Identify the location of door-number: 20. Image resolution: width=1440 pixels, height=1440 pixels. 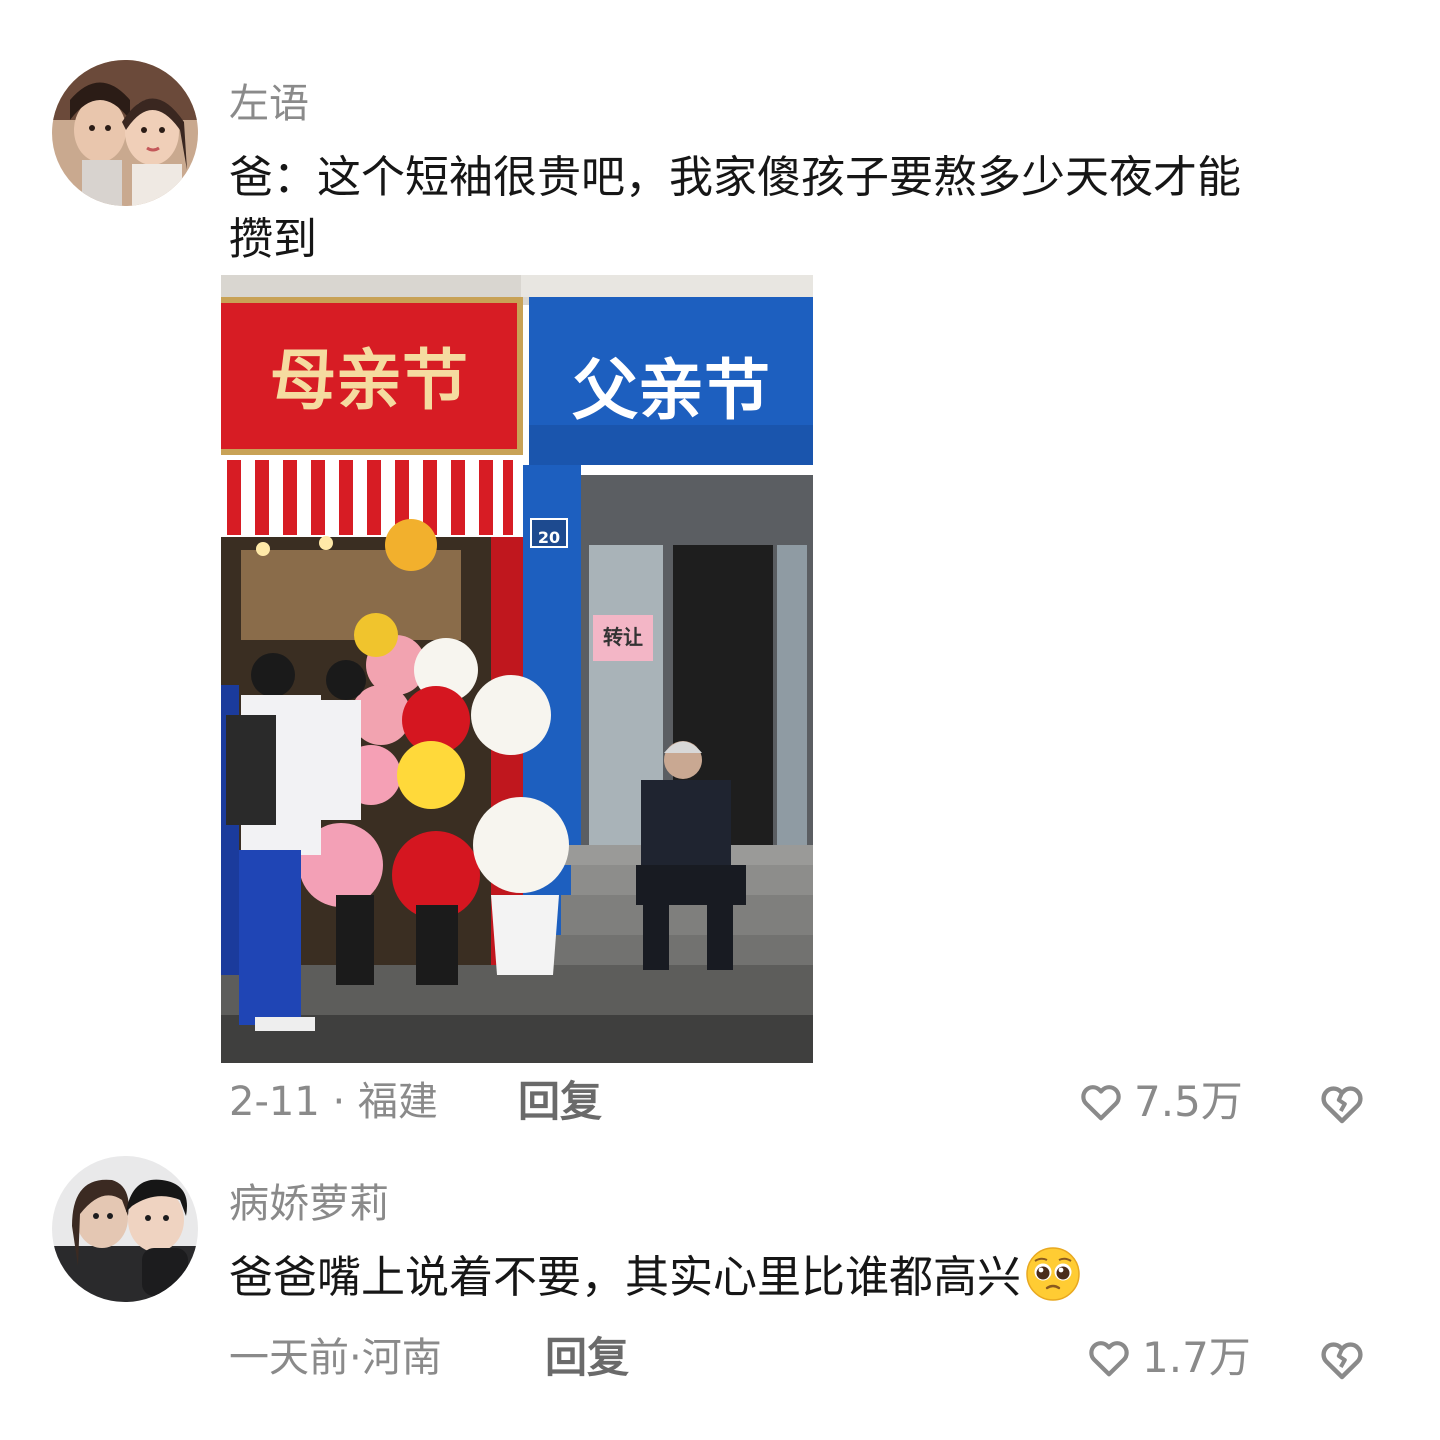
(549, 537).